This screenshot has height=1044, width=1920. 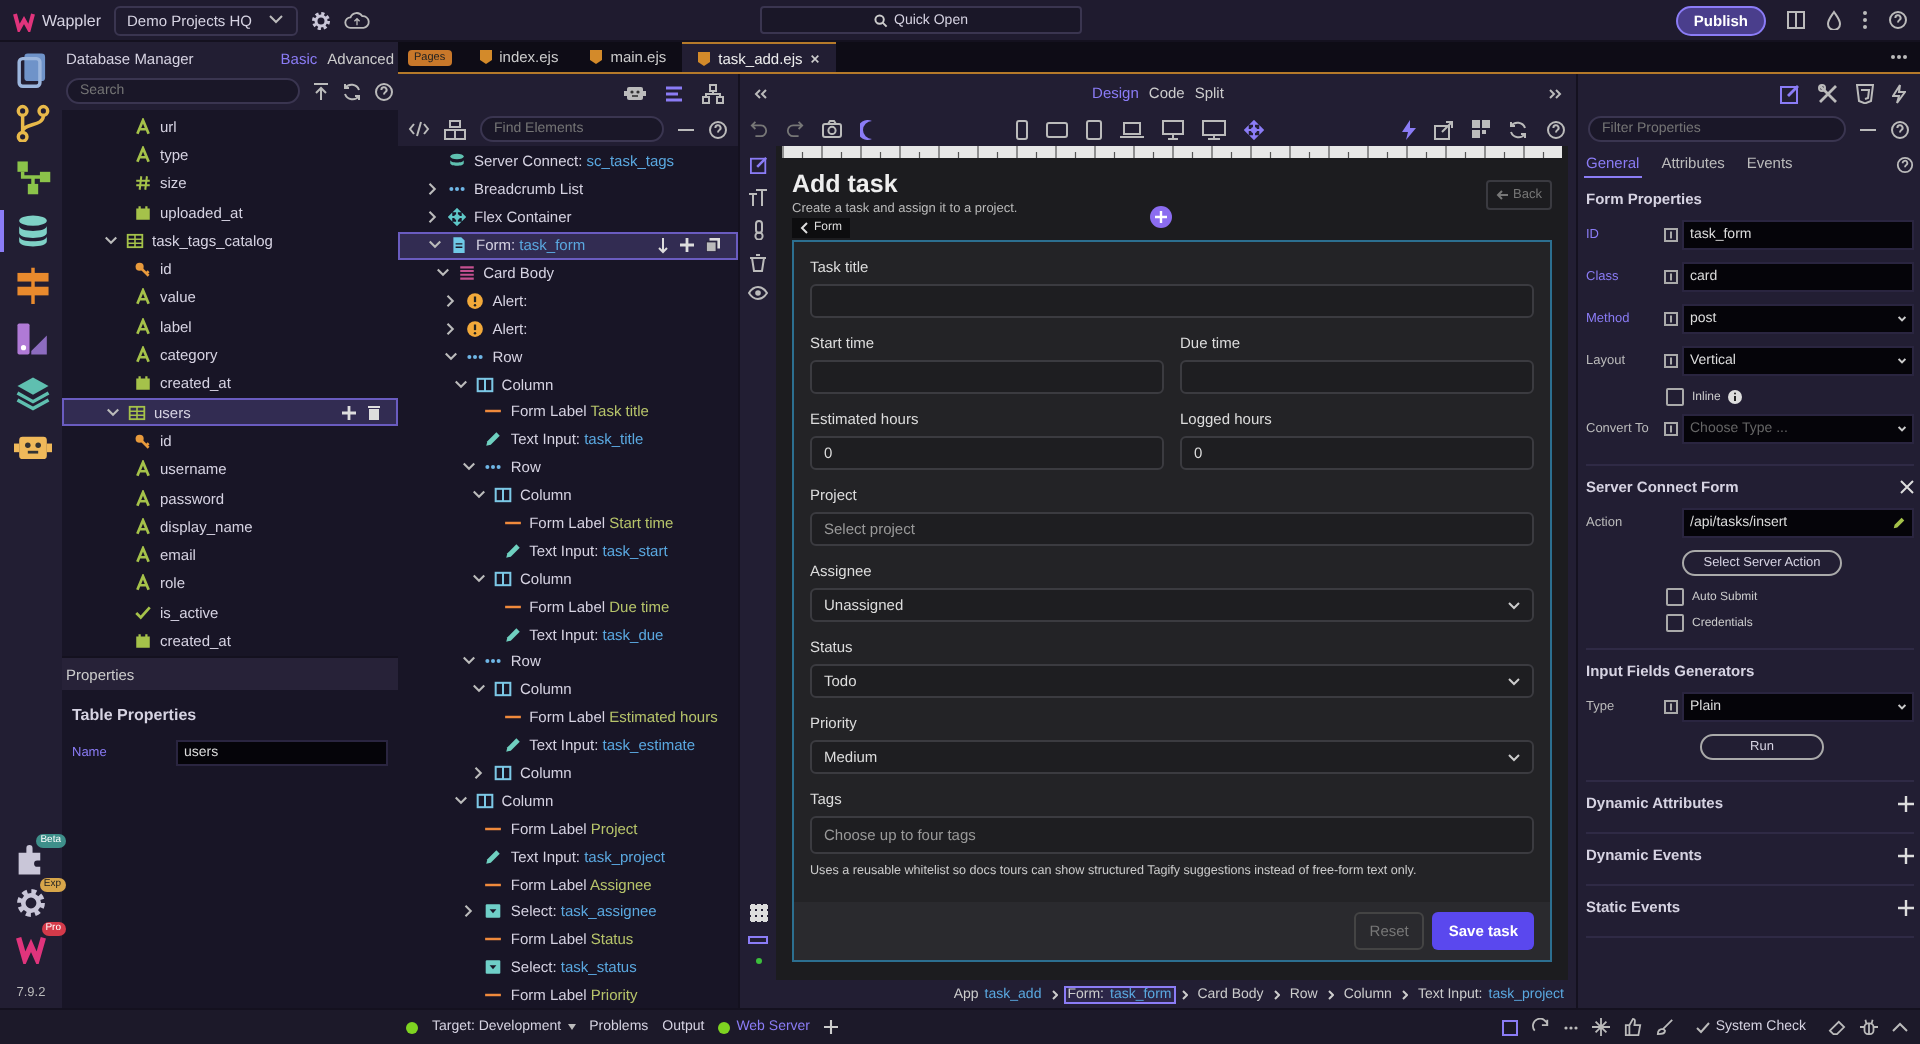 What do you see at coordinates (758, 230) in the screenshot?
I see `thermometer-icon` at bounding box center [758, 230].